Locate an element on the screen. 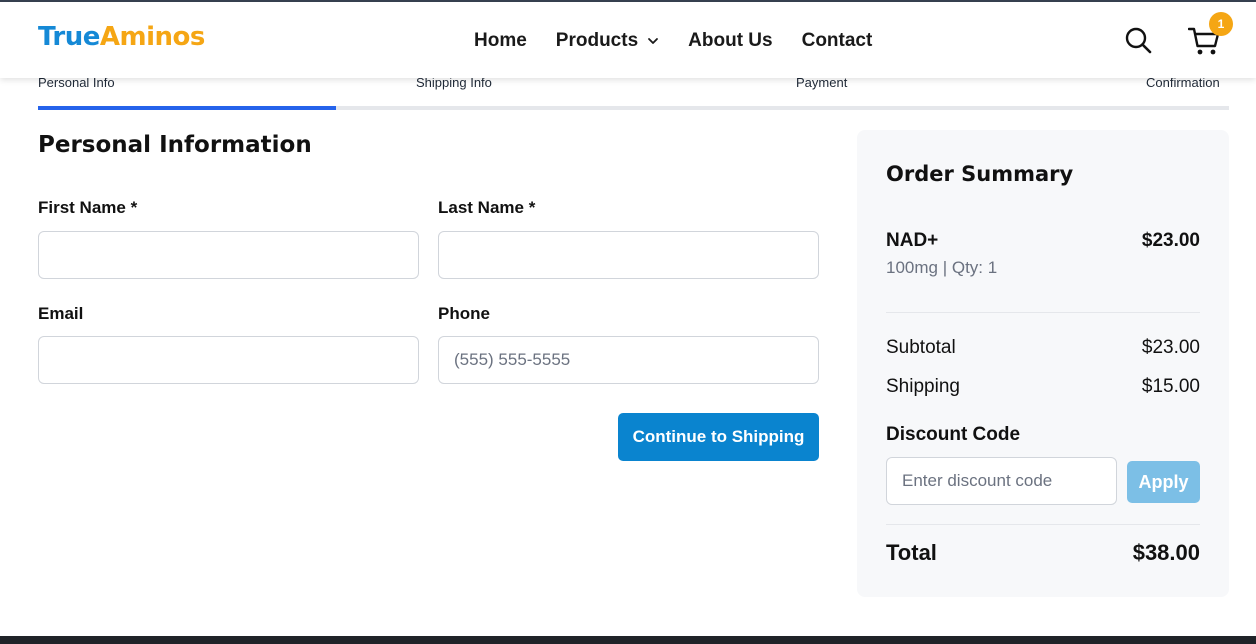 Image resolution: width=1256 pixels, height=644 pixels. nav-about: About Us is located at coordinates (730, 41).